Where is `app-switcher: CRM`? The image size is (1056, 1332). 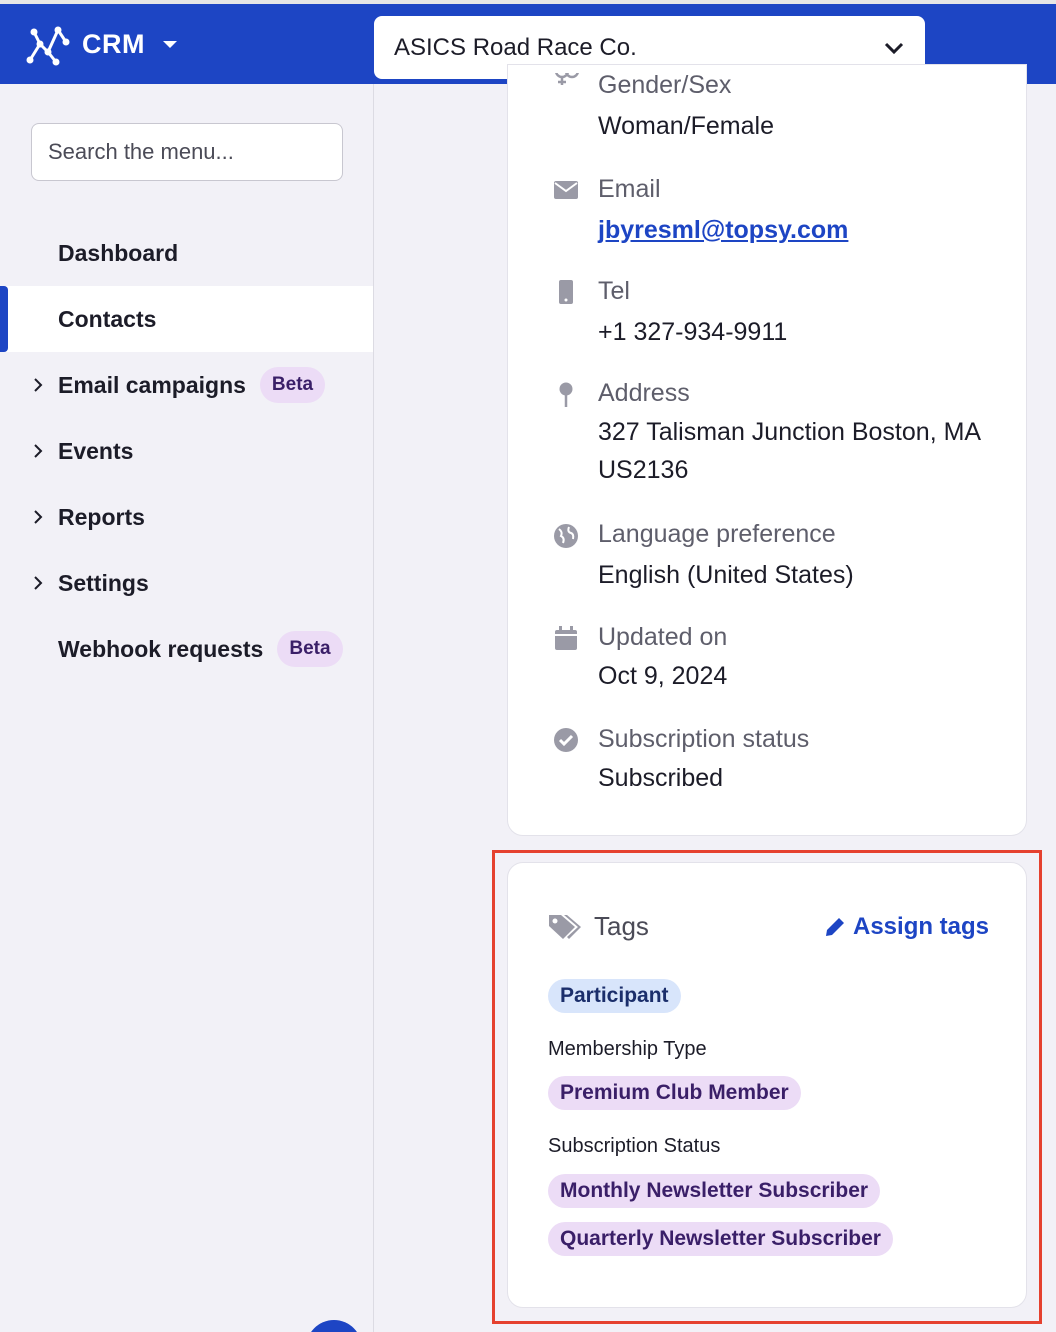
app-switcher: CRM is located at coordinates (101, 44).